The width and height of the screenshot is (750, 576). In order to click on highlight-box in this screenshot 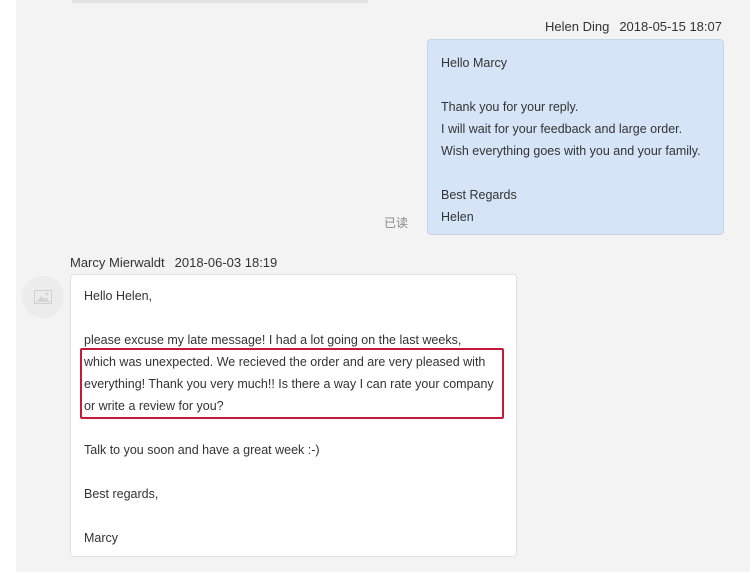, I will do `click(292, 383)`.